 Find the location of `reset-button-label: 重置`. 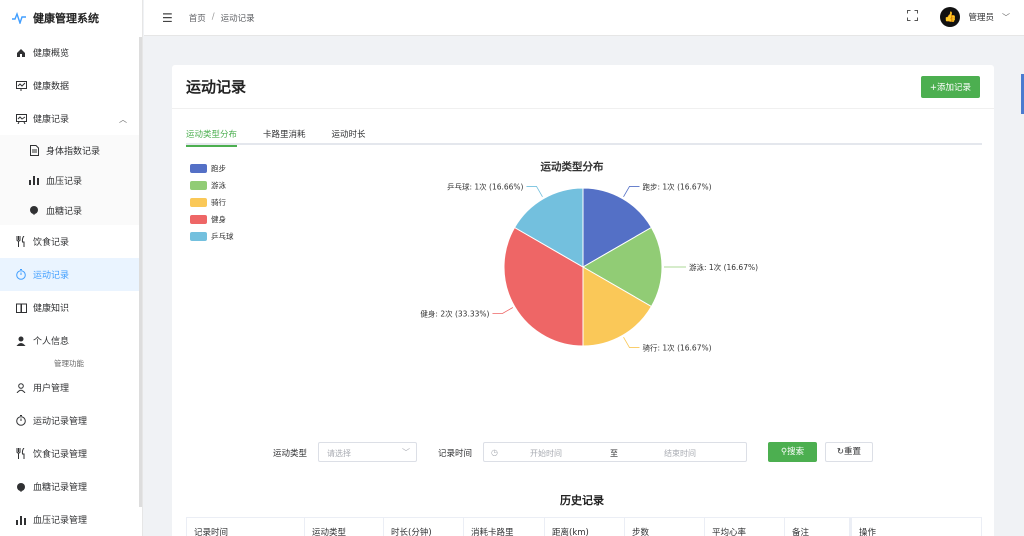

reset-button-label: 重置 is located at coordinates (853, 452).